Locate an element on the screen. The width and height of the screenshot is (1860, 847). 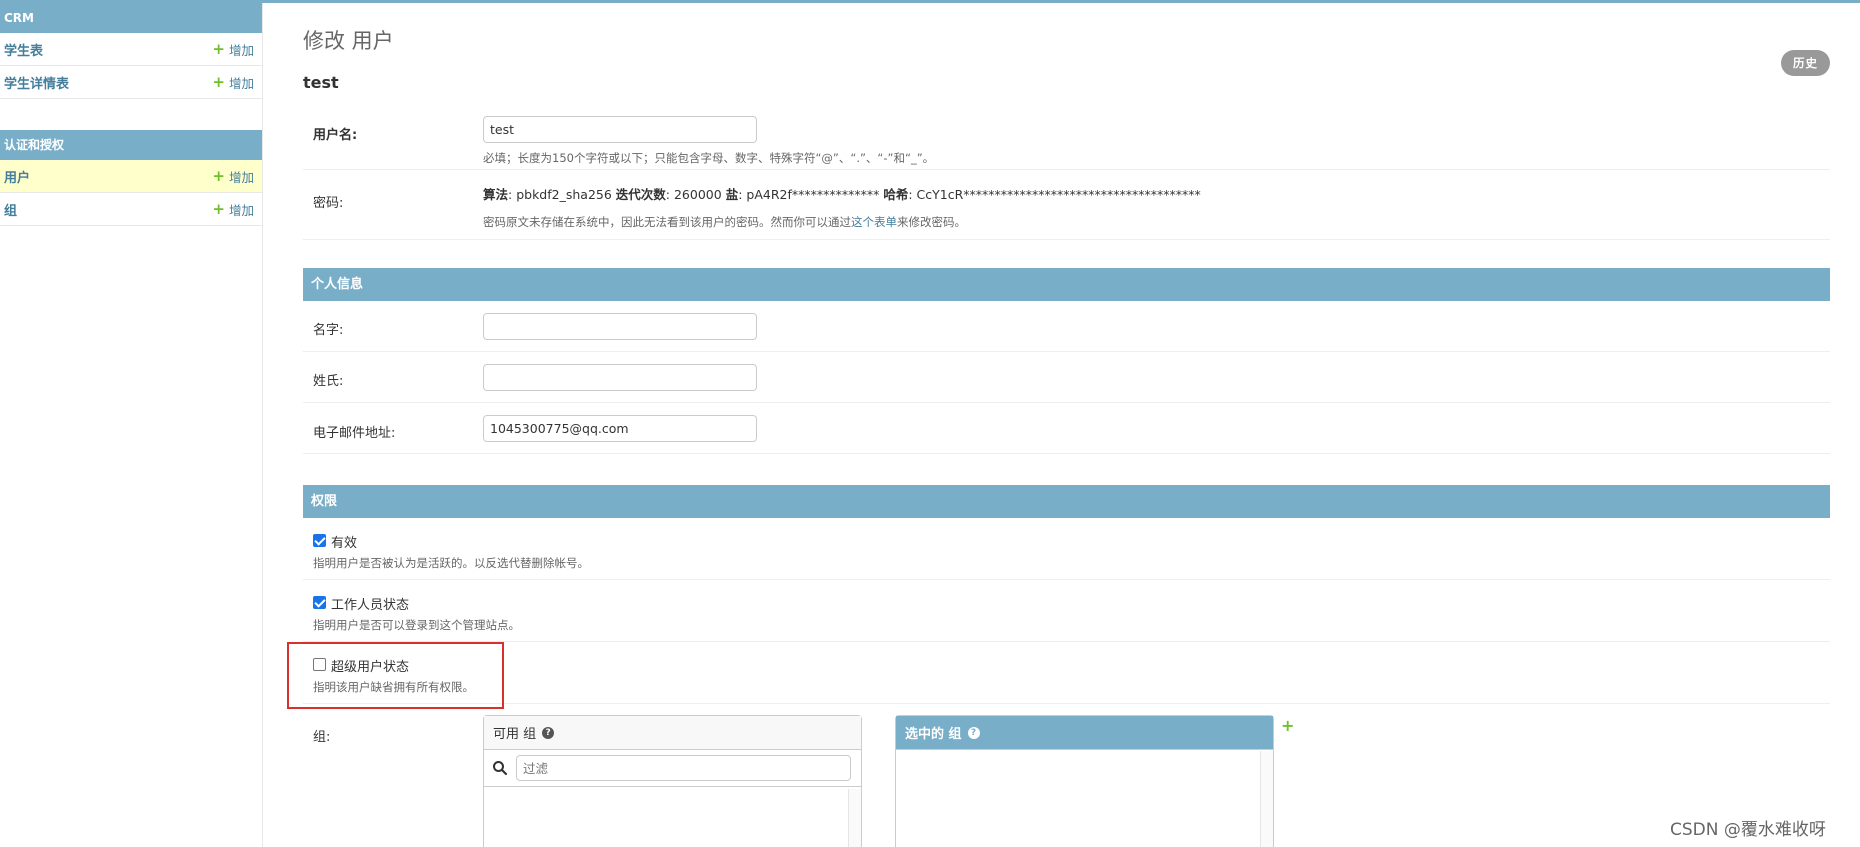
staff-help: 指明用户是否可以登录到这个管理站点。 is located at coordinates (416, 625).